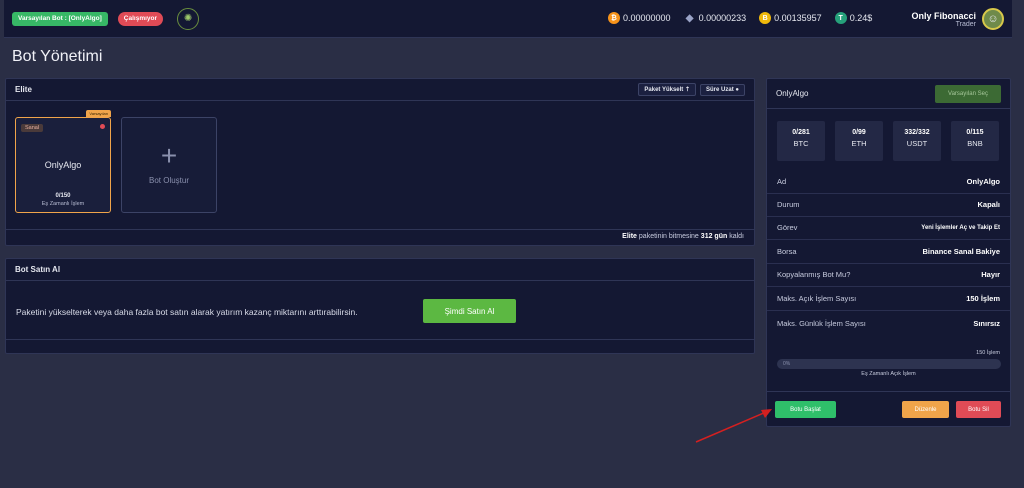 The width and height of the screenshot is (1024, 488). What do you see at coordinates (787, 364) in the screenshot?
I see `progress-percent: 0%` at bounding box center [787, 364].